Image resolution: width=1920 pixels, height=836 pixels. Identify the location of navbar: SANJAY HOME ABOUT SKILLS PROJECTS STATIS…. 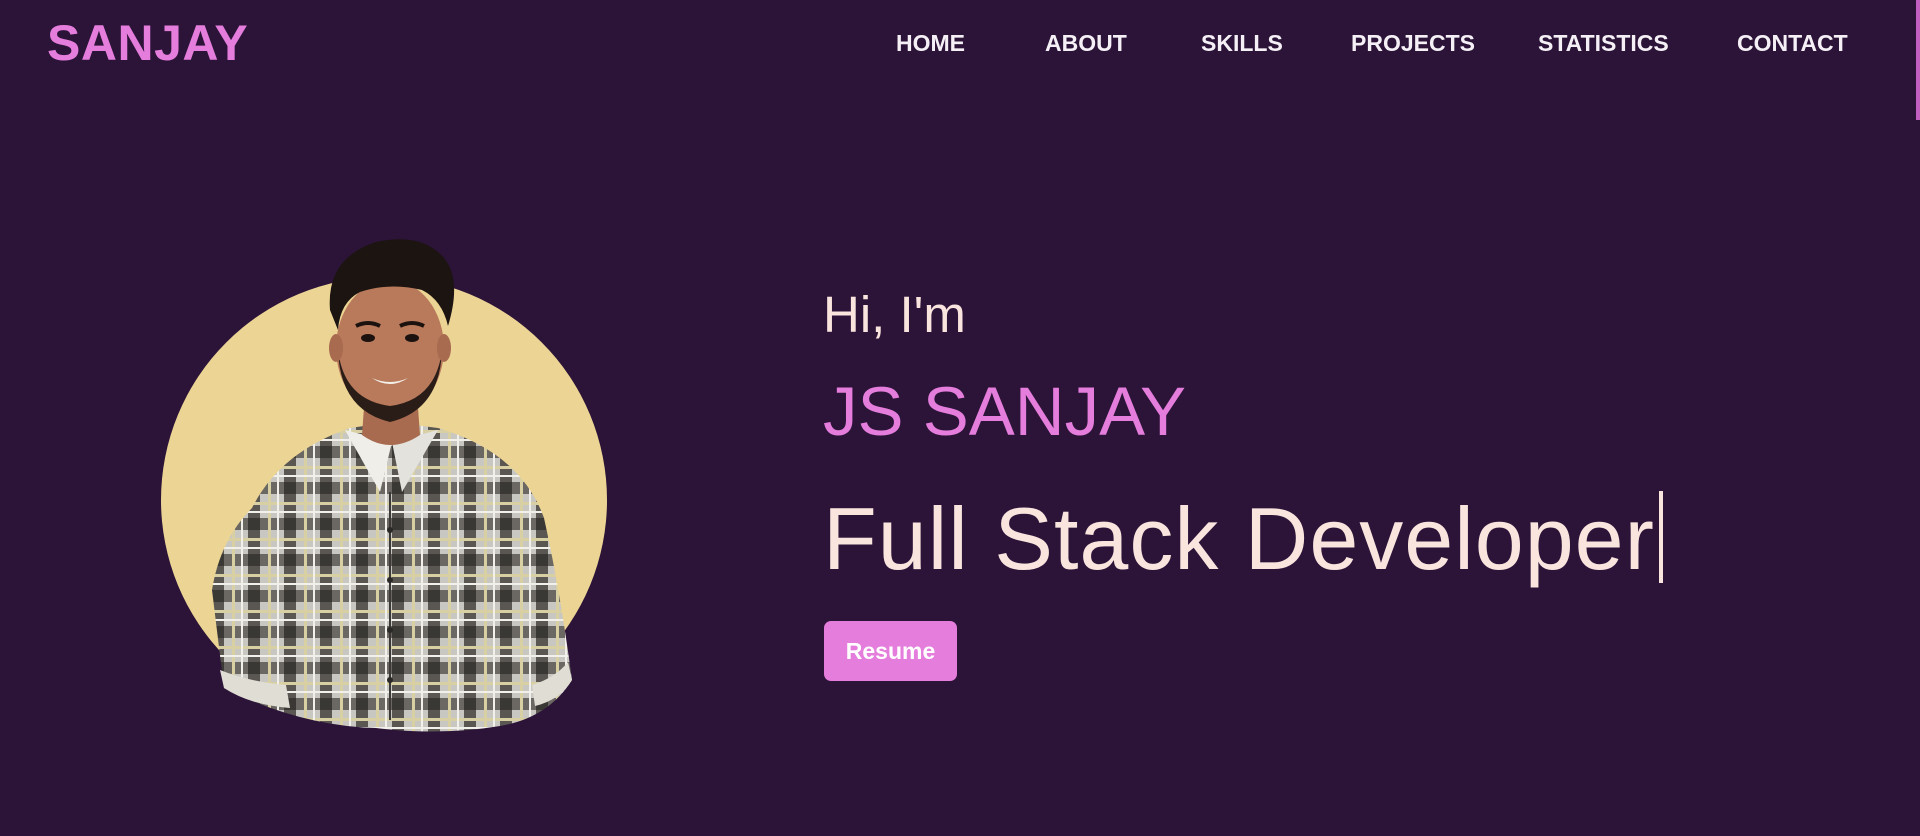
(960, 60).